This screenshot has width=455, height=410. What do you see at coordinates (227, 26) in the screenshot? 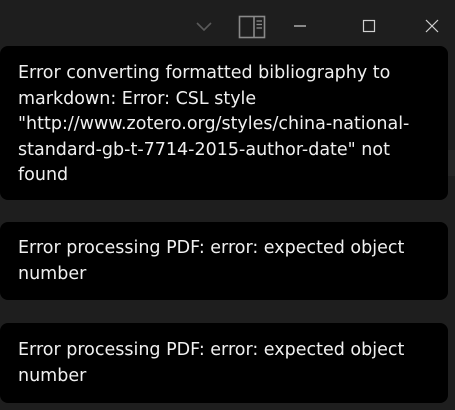
I see `title-bar` at bounding box center [227, 26].